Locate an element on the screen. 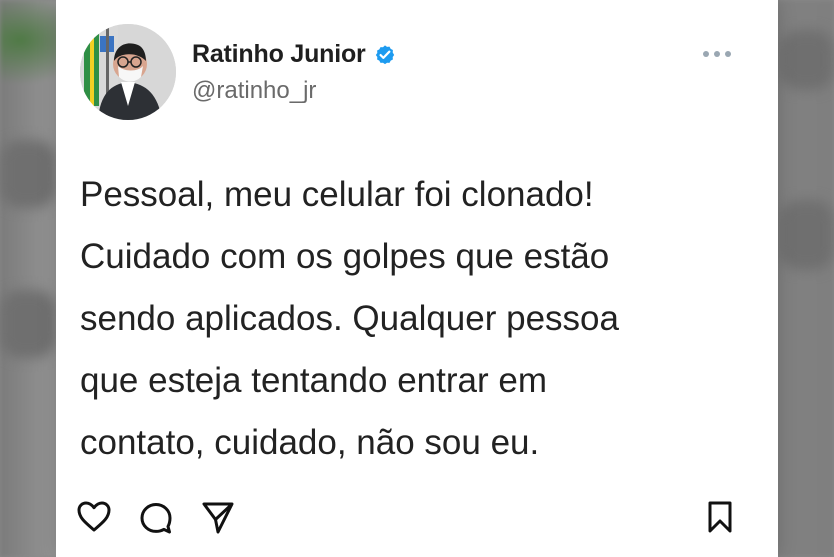 The image size is (834, 557). share-button is located at coordinates (218, 517).